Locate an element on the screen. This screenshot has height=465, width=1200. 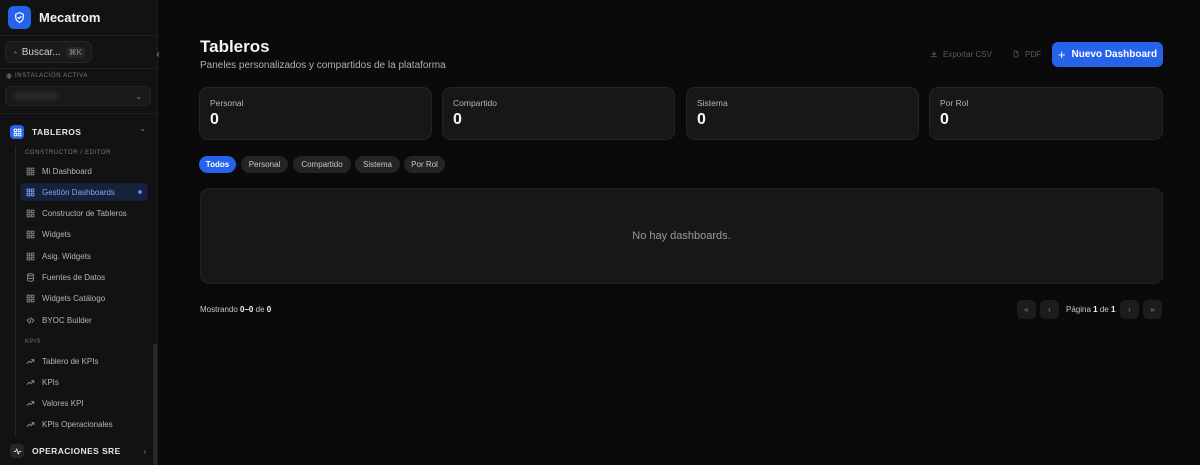
section-label-kpis: KPIS is located at coordinates (33, 342).